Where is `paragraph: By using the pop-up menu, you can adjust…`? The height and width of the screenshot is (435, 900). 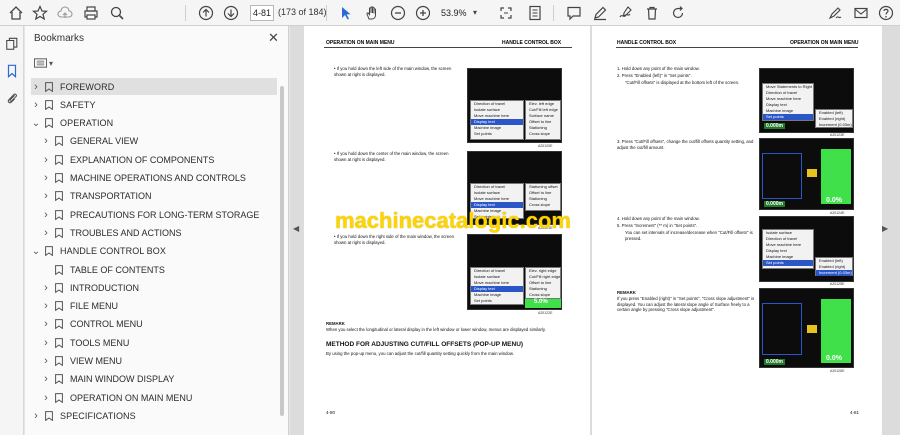
paragraph: By using the pop-up menu, you can adjust… is located at coordinates (420, 353).